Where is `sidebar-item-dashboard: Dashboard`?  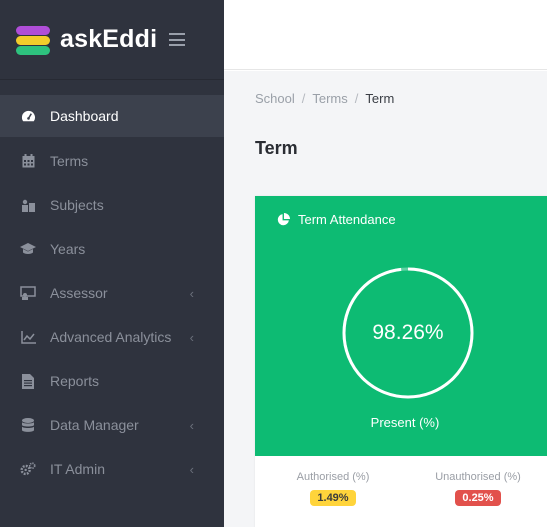 sidebar-item-dashboard: Dashboard is located at coordinates (112, 116).